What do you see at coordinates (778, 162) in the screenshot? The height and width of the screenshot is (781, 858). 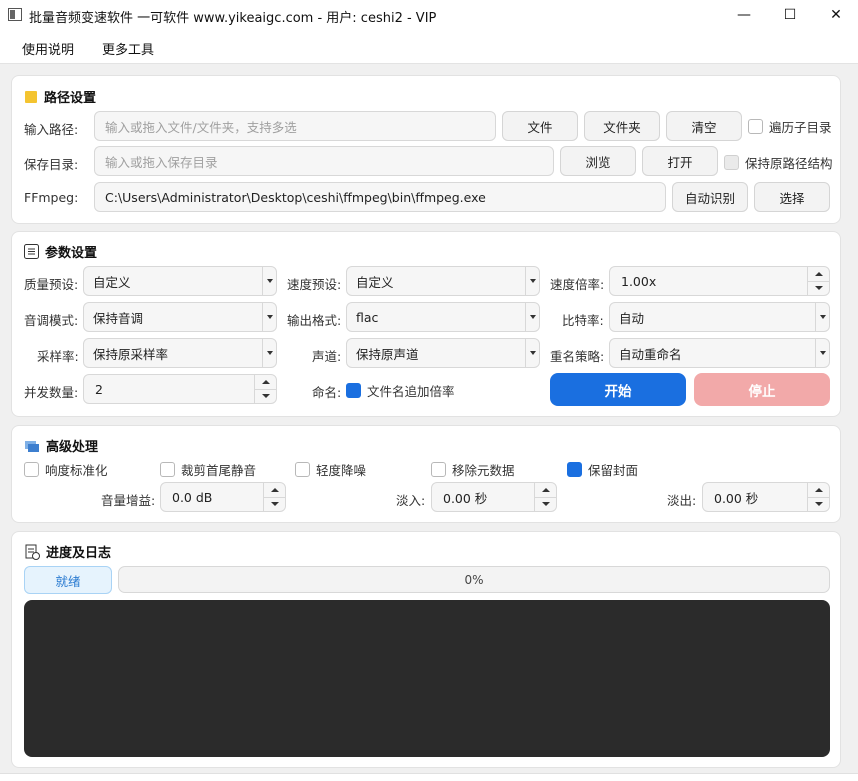 I see `keep-structure-checkbox: 保持原路径结构` at bounding box center [778, 162].